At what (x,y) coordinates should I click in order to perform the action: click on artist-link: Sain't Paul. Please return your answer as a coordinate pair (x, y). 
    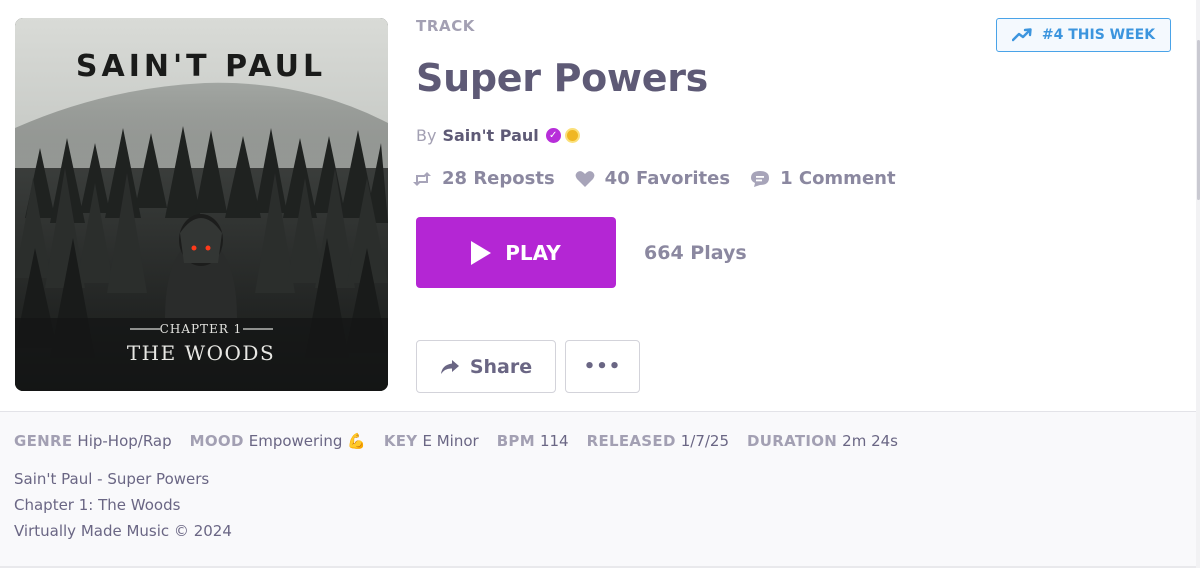
    Looking at the image, I should click on (490, 135).